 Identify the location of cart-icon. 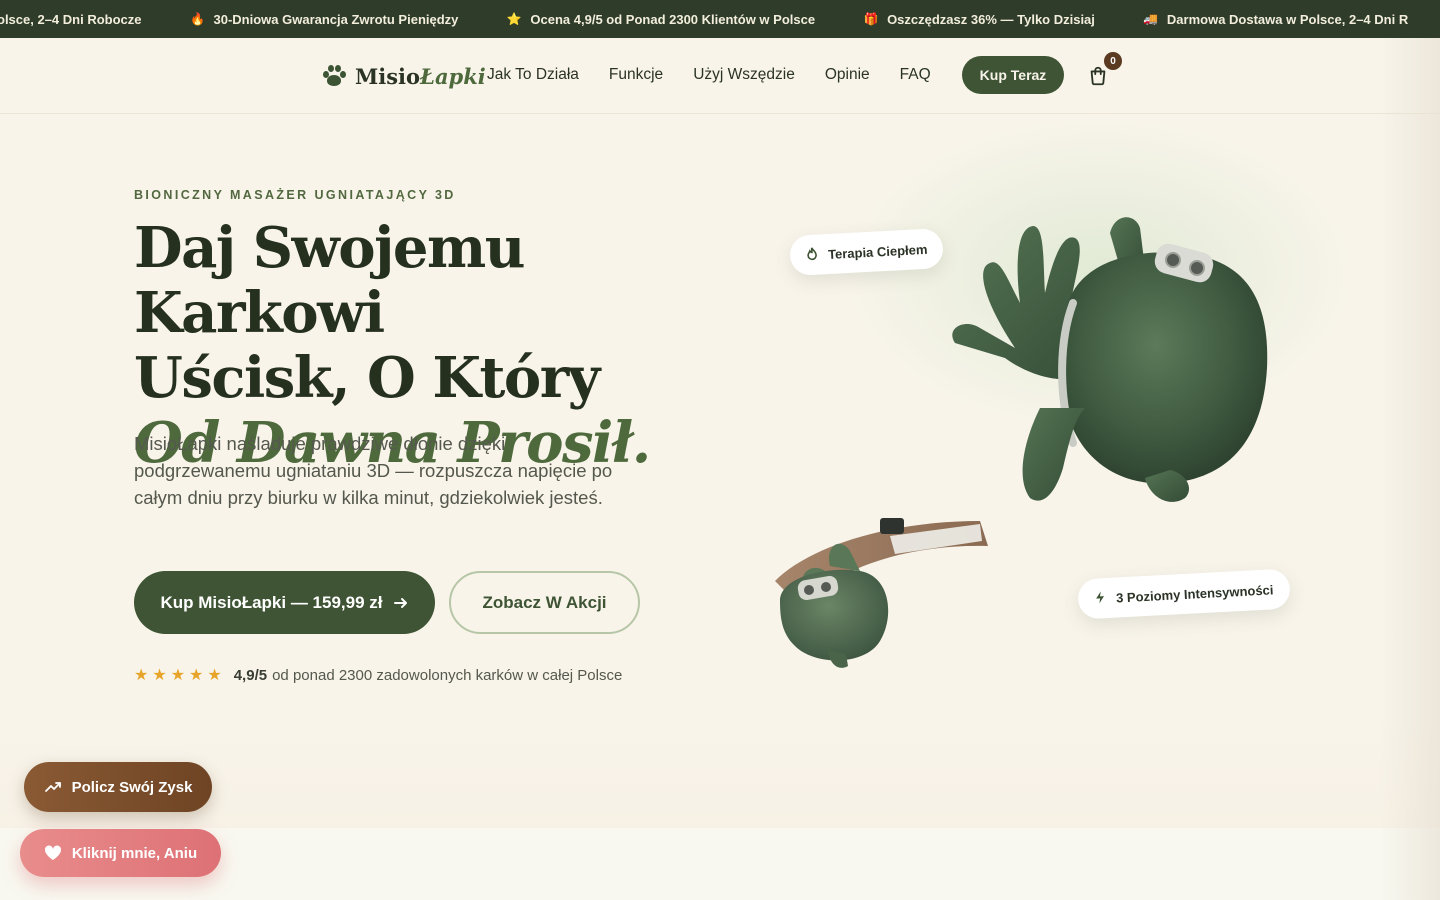
(1098, 76).